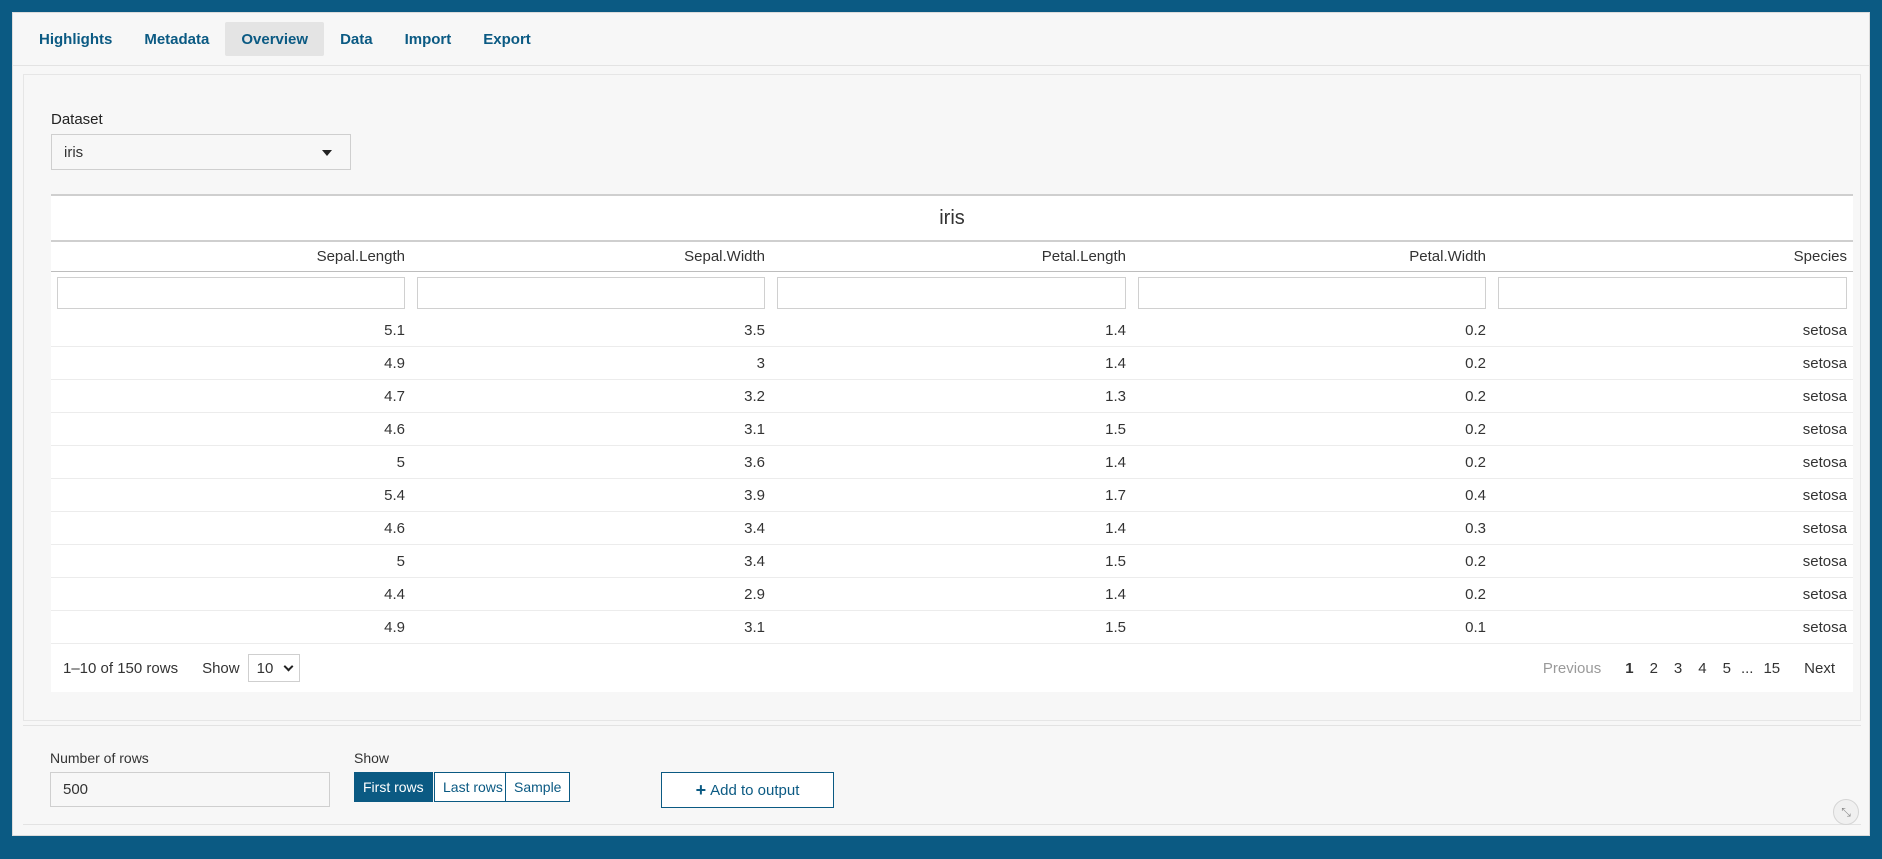  What do you see at coordinates (760, 363) in the screenshot?
I see `table-cell: 3` at bounding box center [760, 363].